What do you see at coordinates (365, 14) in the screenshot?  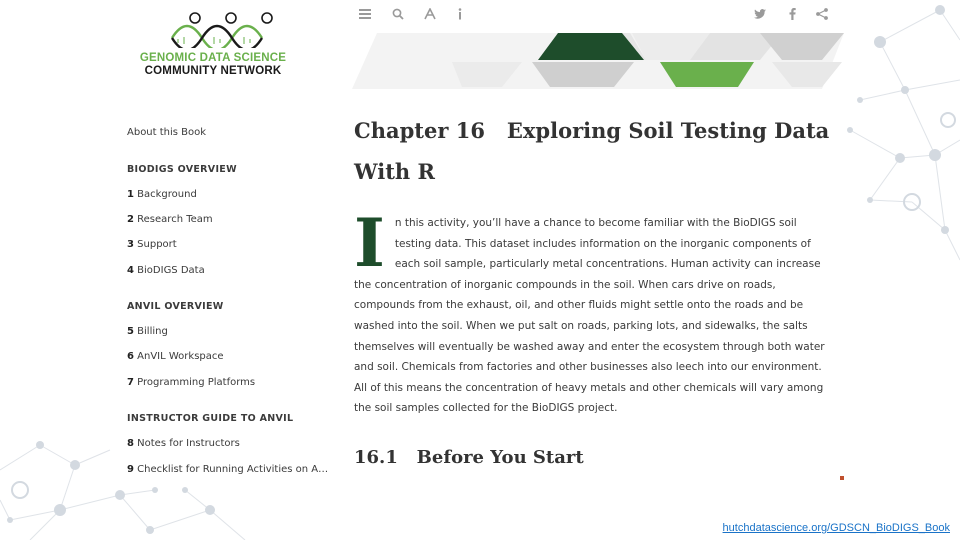 I see `menu-icon` at bounding box center [365, 14].